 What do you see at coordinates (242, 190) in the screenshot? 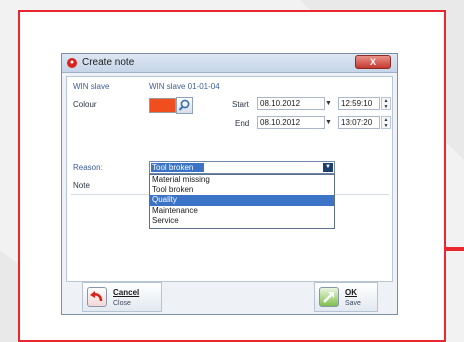
I see `list-item: Tool broken` at bounding box center [242, 190].